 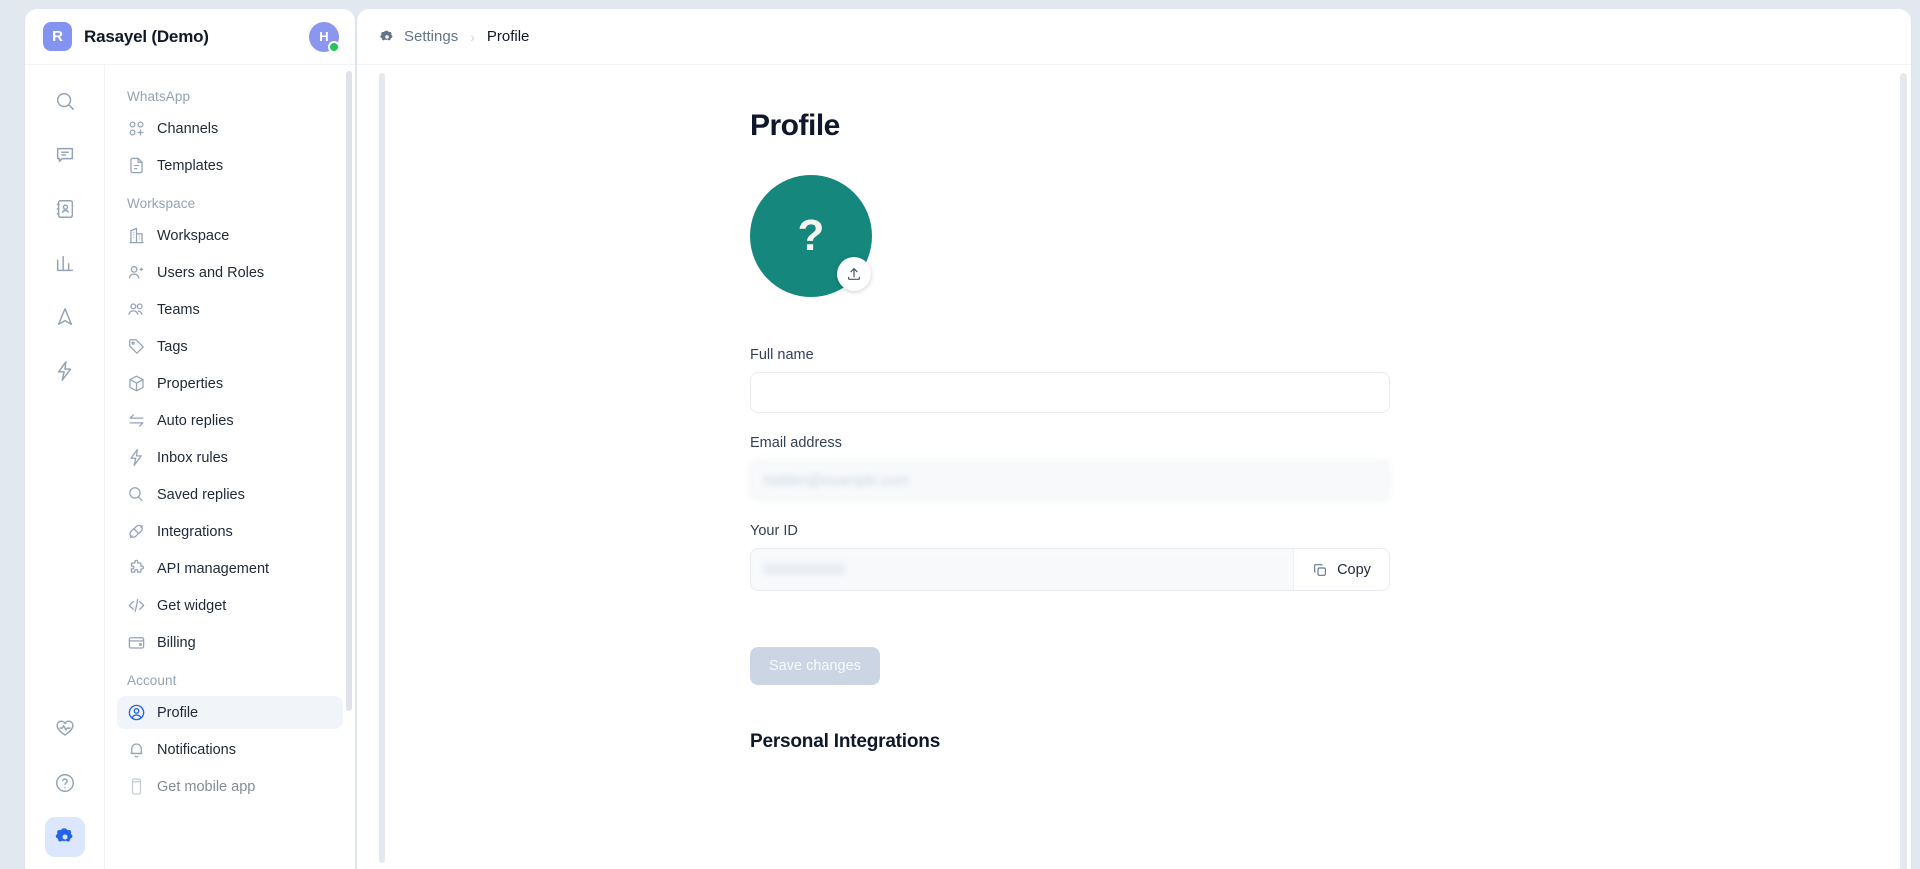 I want to click on building-icon, so click(x=136, y=235).